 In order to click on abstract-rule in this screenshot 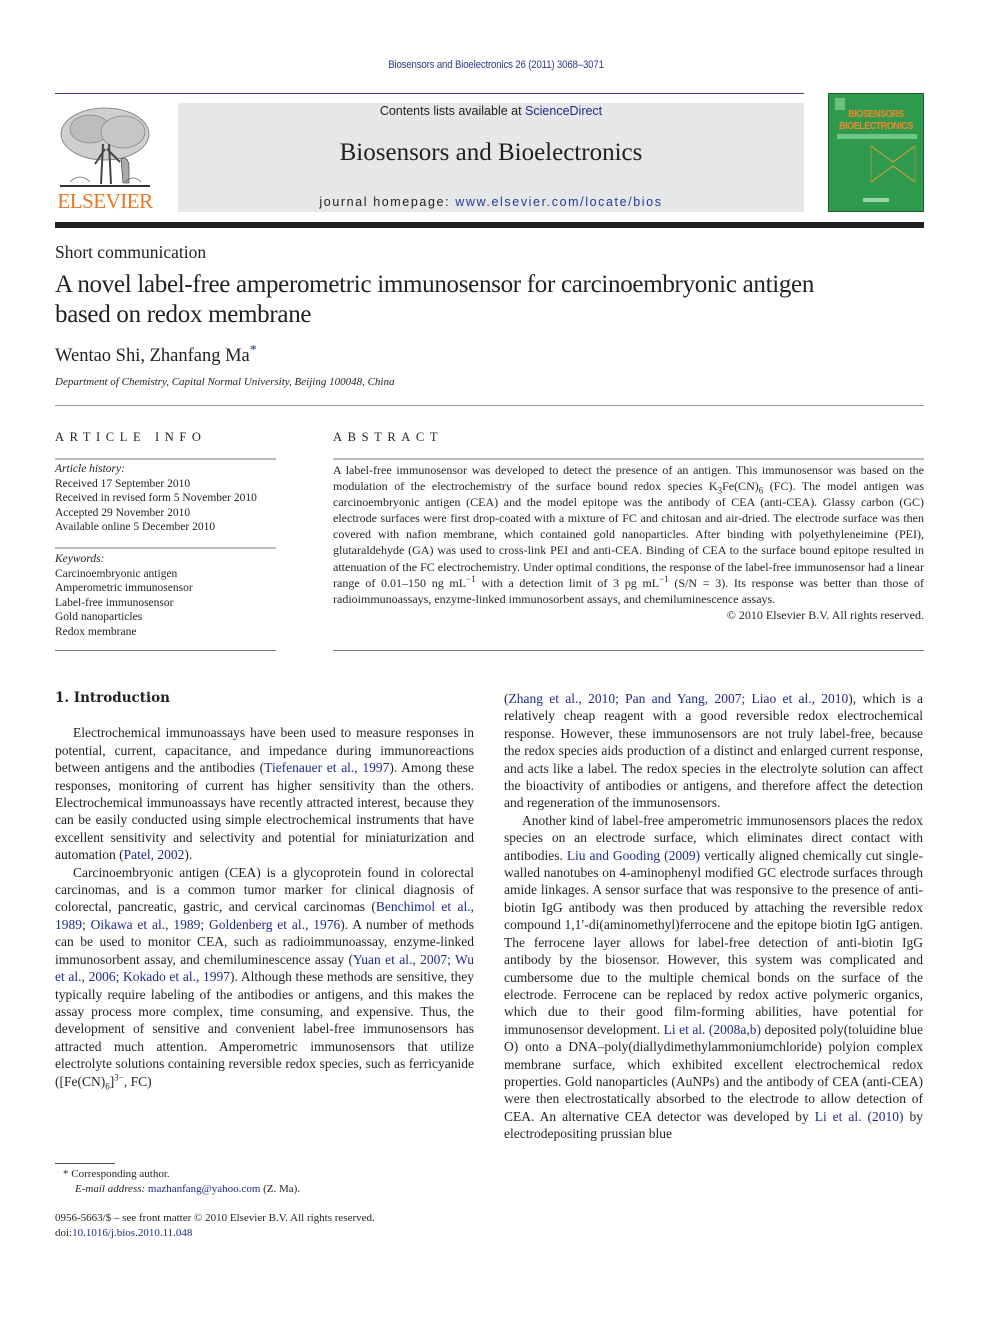, I will do `click(628, 459)`.